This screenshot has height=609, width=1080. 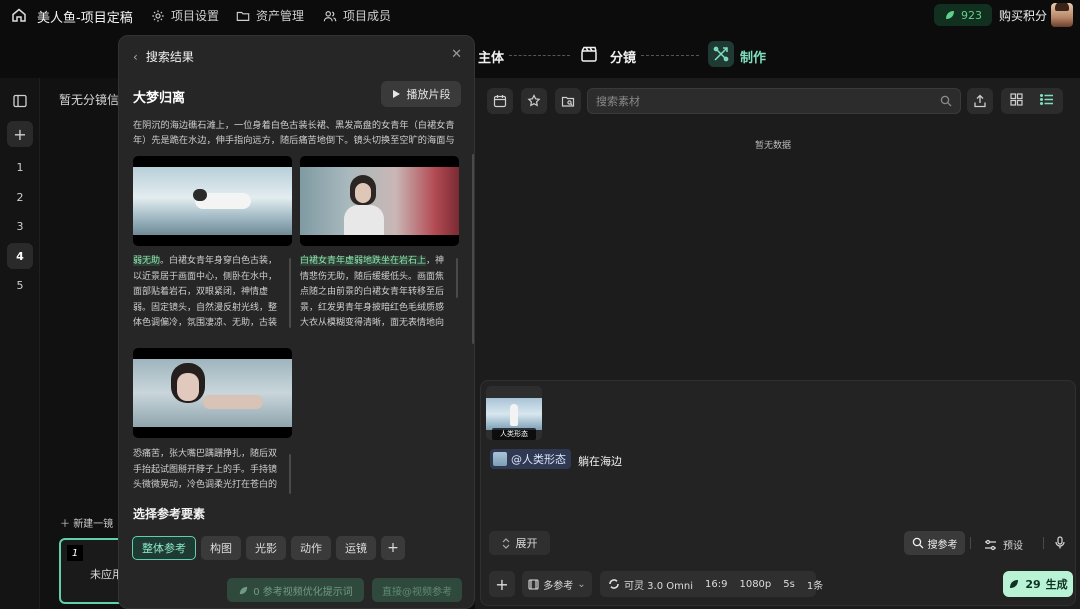 I want to click on grid-view-icon, so click(x=1016, y=101).